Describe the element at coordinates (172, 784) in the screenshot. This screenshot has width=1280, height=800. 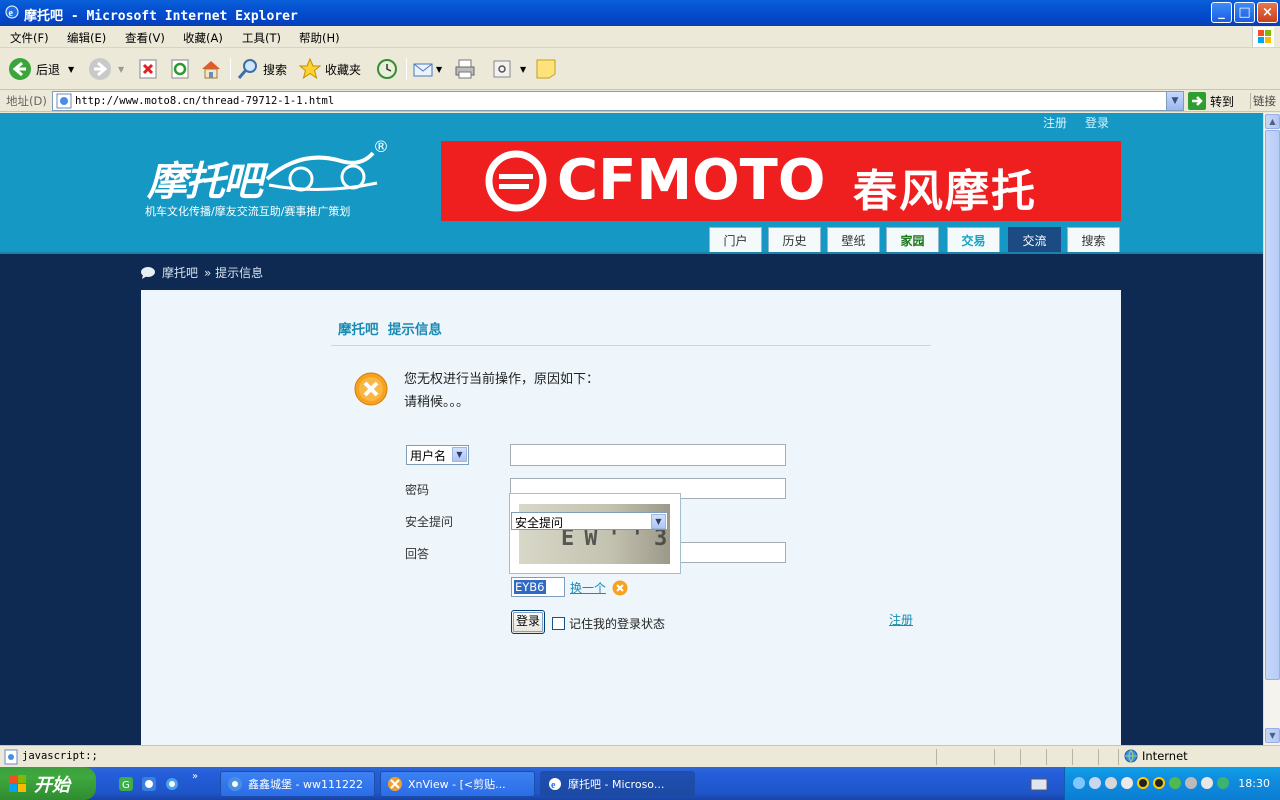
I see `quicklaunch-ie-icon` at that location.